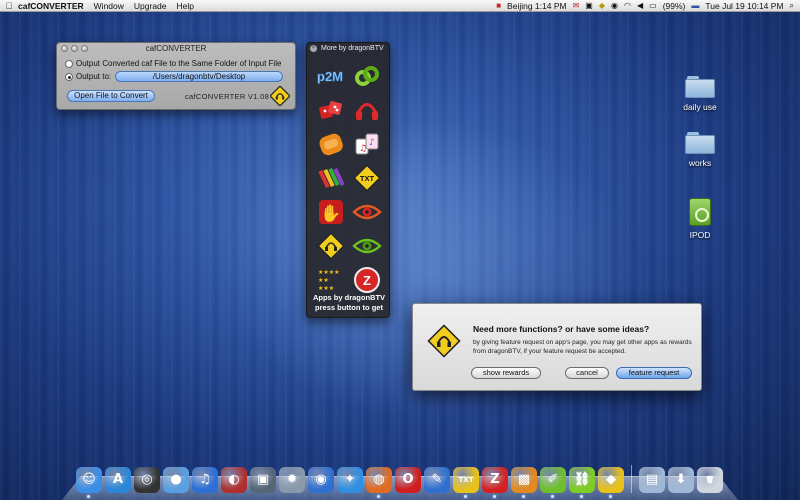  Describe the element at coordinates (695, 6) in the screenshot. I see `us-flag-icon: ▬` at that location.